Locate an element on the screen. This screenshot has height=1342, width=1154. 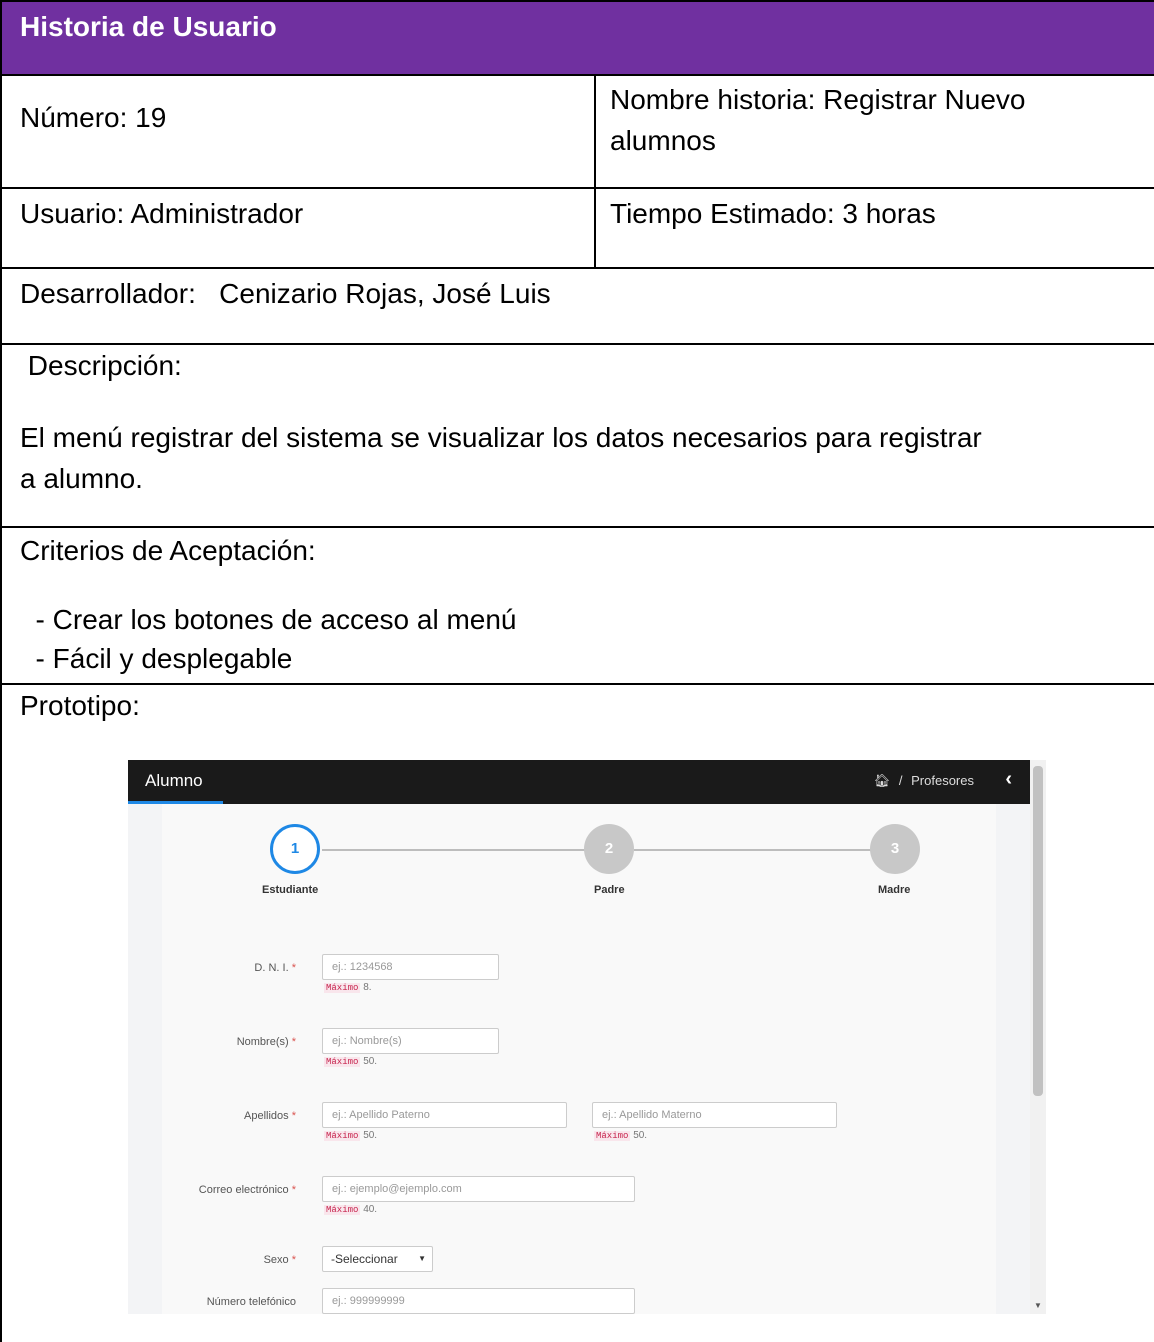
story-header-title: Historia de Usuario is located at coordinates (148, 26).